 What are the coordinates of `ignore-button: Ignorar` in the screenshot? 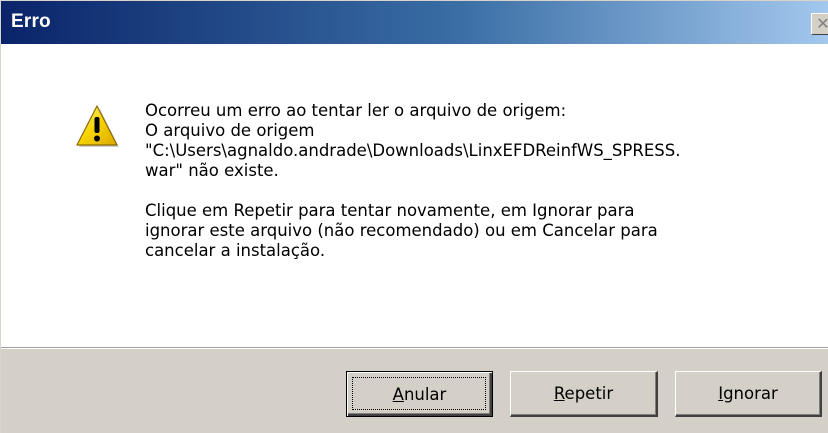 It's located at (748, 394).